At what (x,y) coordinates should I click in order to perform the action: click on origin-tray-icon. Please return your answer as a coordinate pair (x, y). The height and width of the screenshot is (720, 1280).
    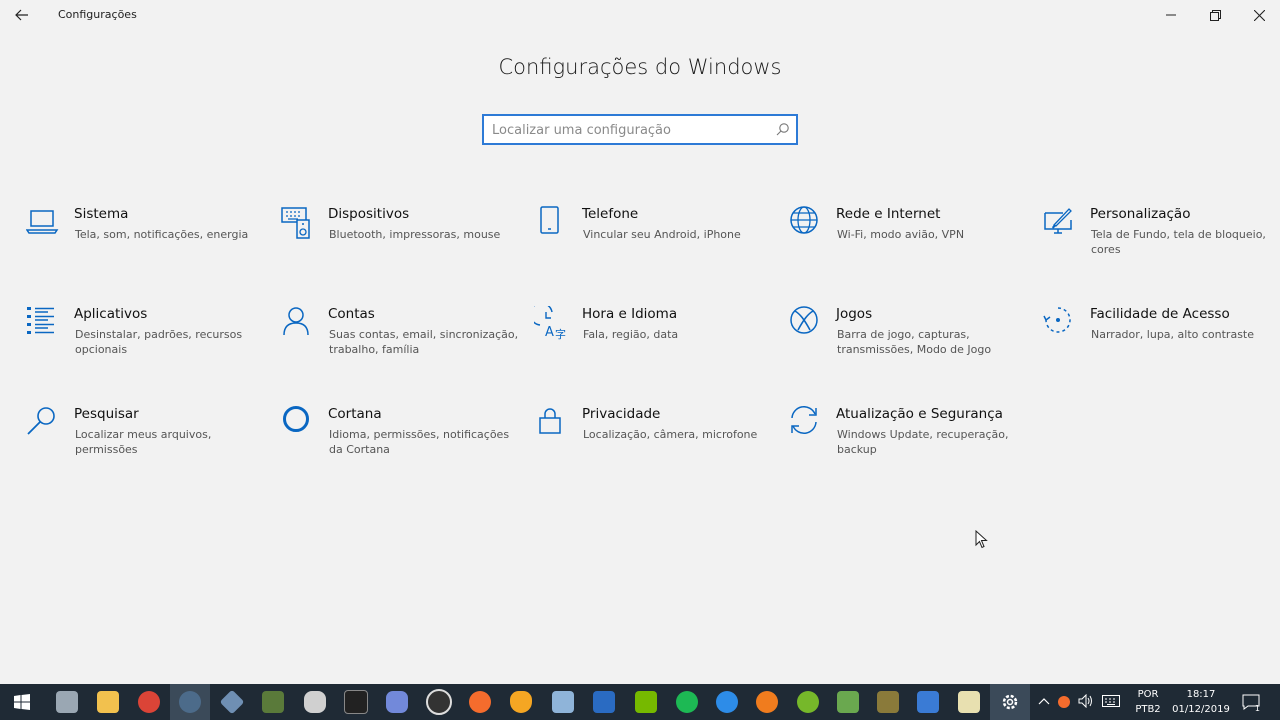
    Looking at the image, I should click on (1064, 702).